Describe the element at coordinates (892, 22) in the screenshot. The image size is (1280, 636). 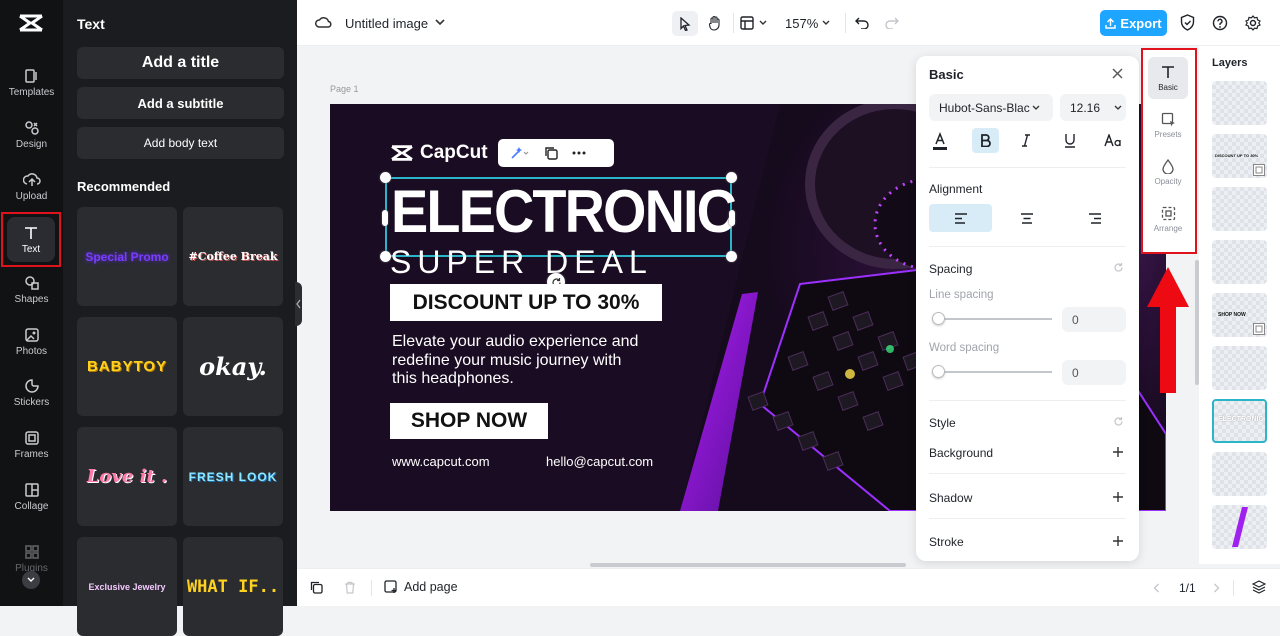
I see `redo-icon` at that location.